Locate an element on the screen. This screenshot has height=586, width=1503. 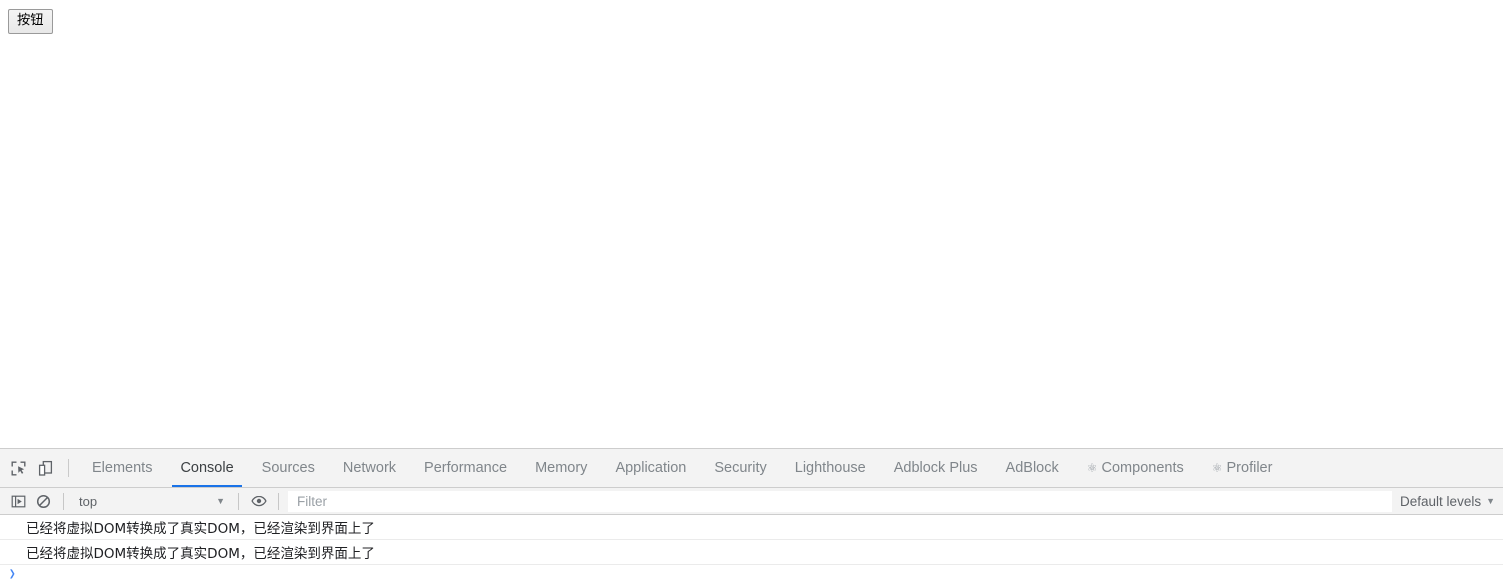
tab-adblock: AdBlock is located at coordinates (1032, 468).